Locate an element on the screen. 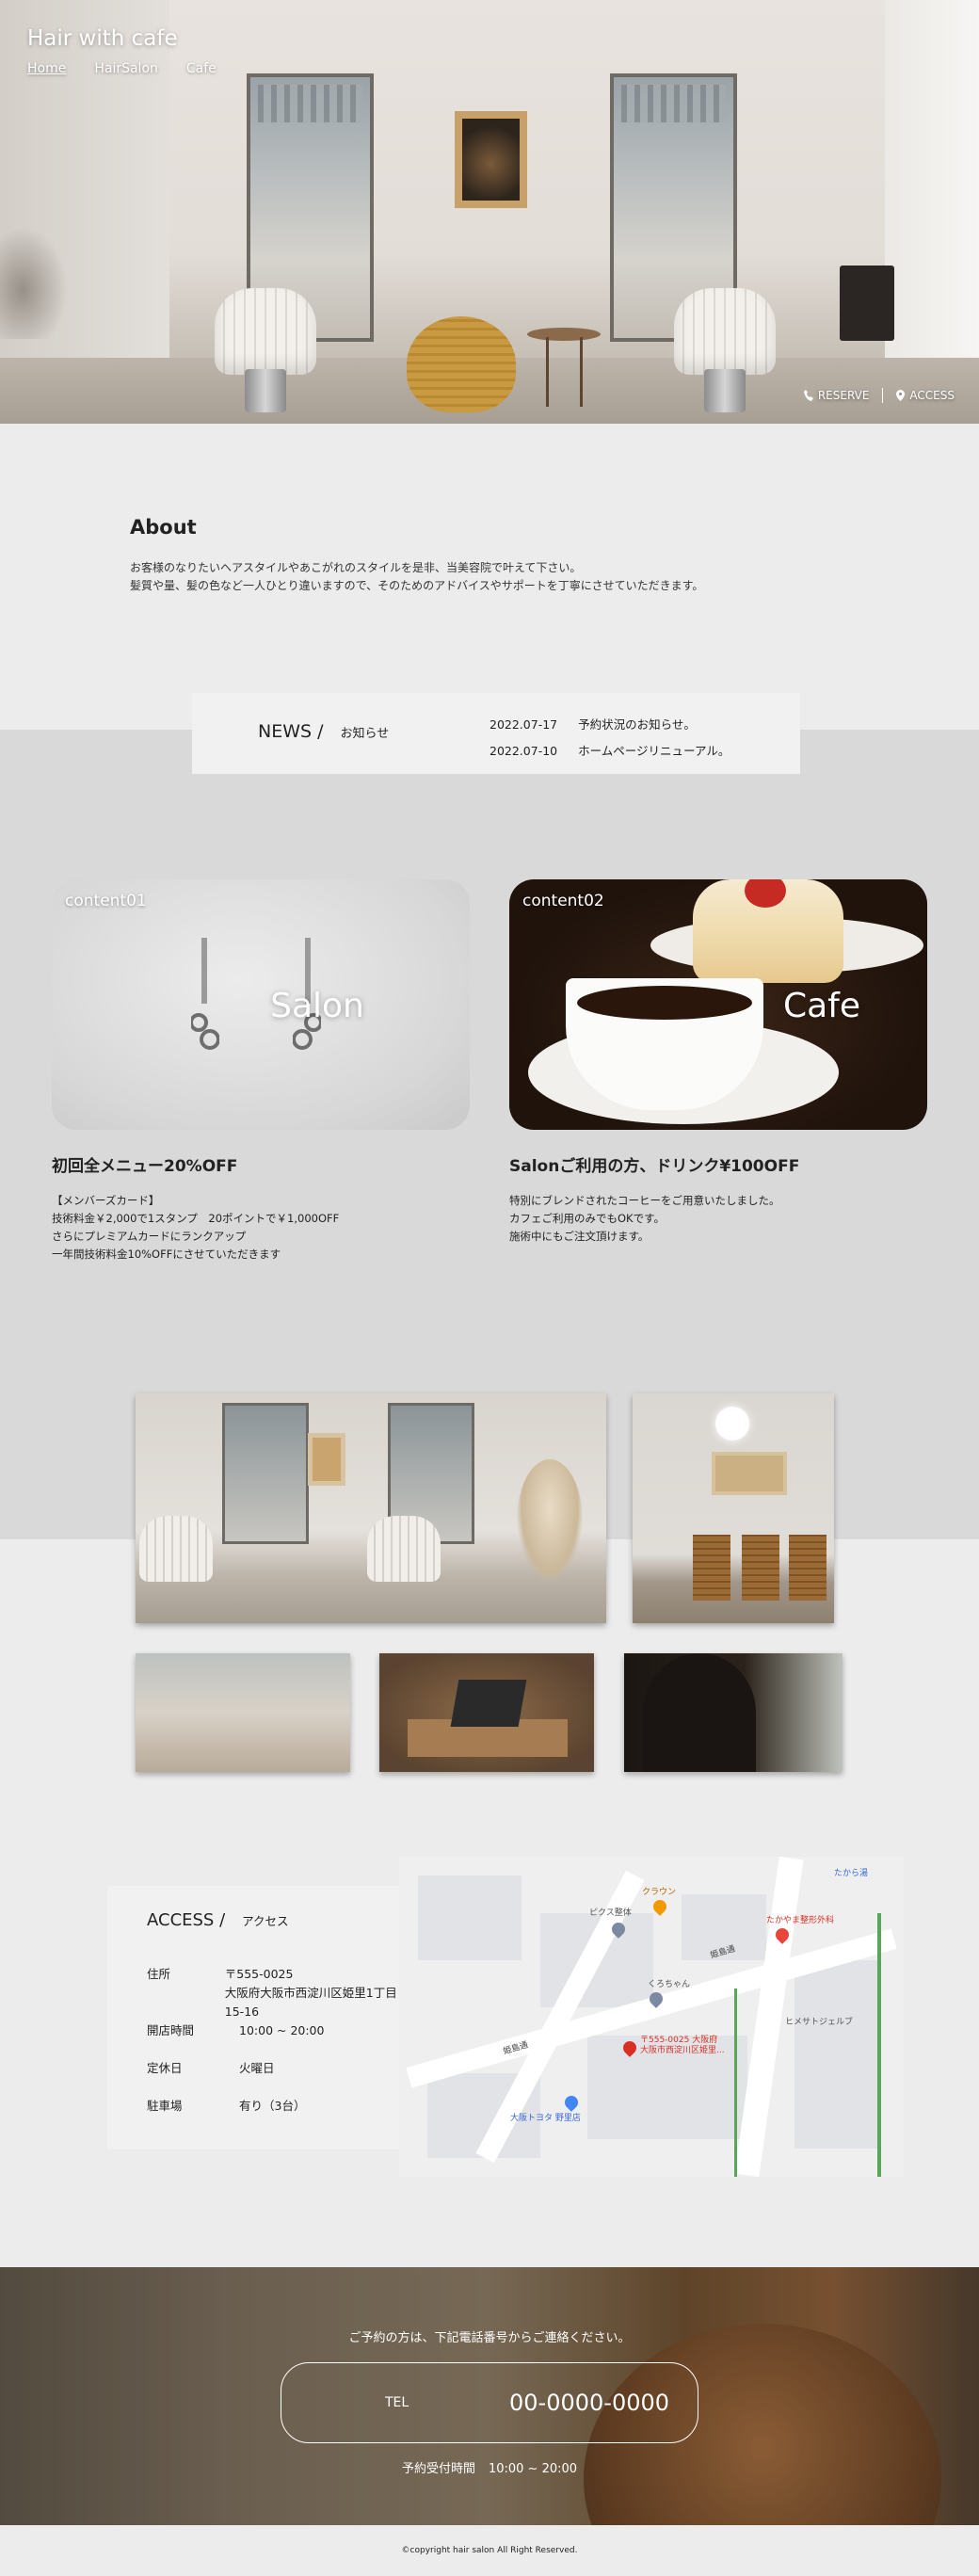 This screenshot has height=2576, width=979. hero-picture-frame is located at coordinates (491, 159).